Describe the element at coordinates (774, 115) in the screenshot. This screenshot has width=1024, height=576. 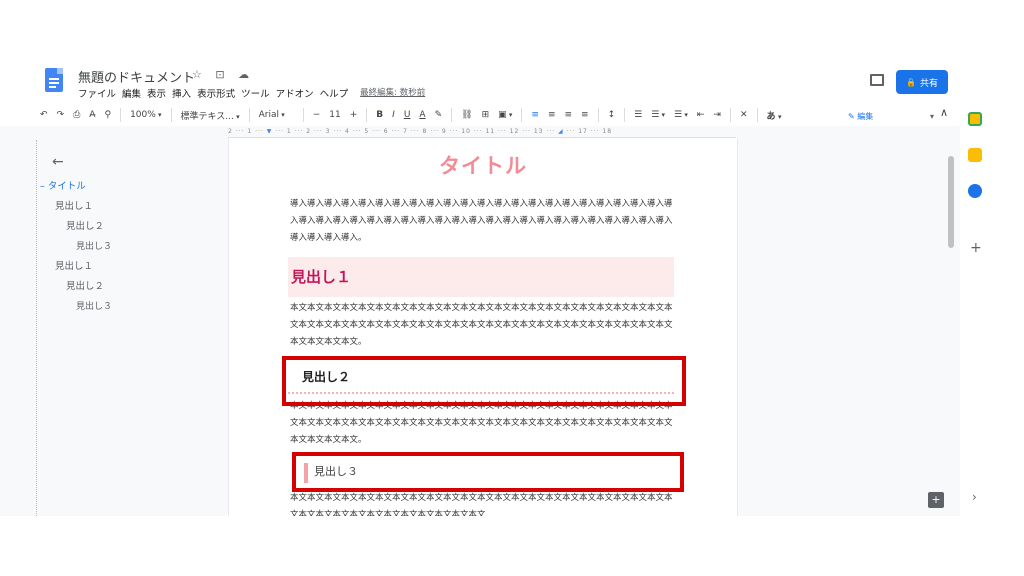
I see `input-tools-button: あ` at that location.